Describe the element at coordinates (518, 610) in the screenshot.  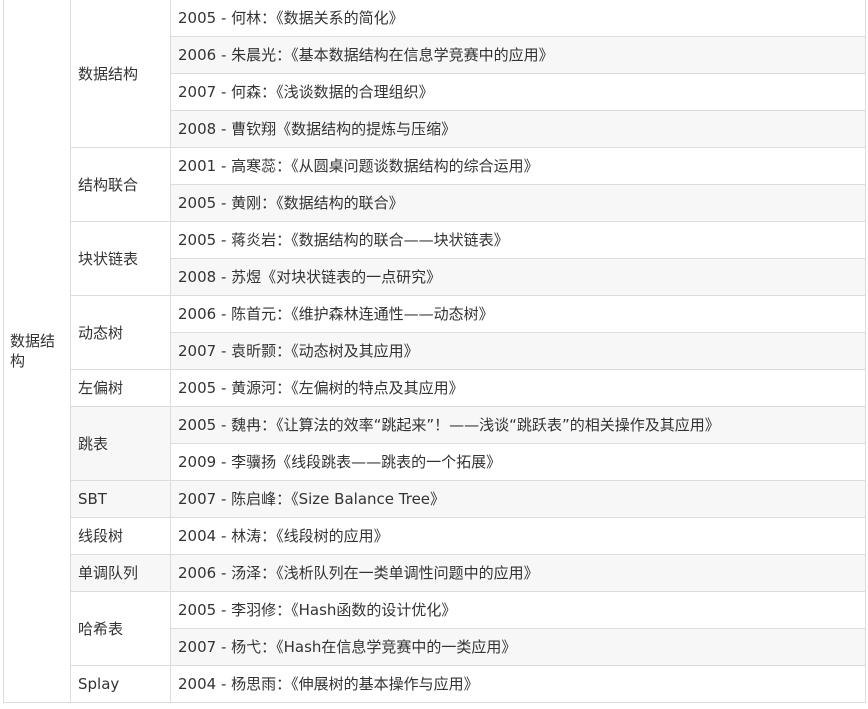
I see `paper-cell: 2005 - 李羽修：《Hash函数的设计优化》` at that location.